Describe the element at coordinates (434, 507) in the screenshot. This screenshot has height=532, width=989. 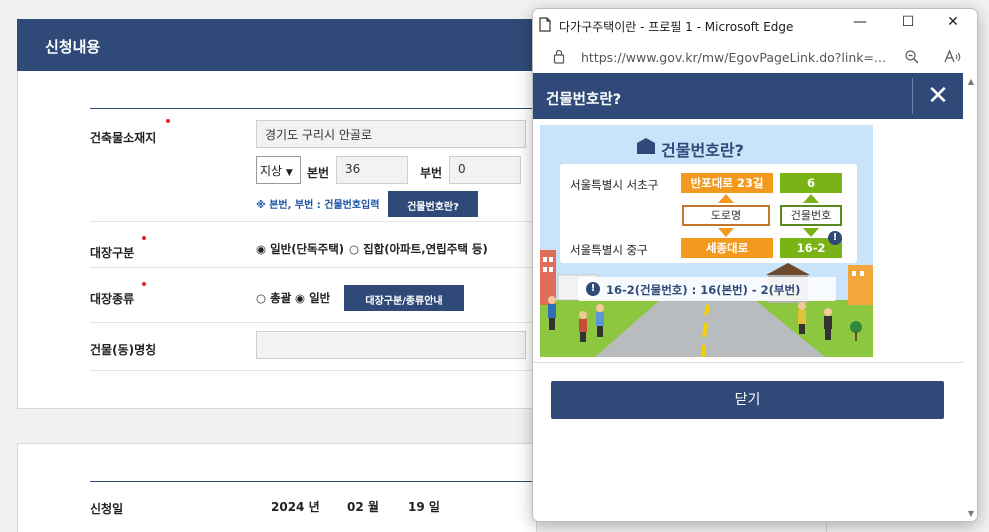
I see `day-unit: 일` at that location.